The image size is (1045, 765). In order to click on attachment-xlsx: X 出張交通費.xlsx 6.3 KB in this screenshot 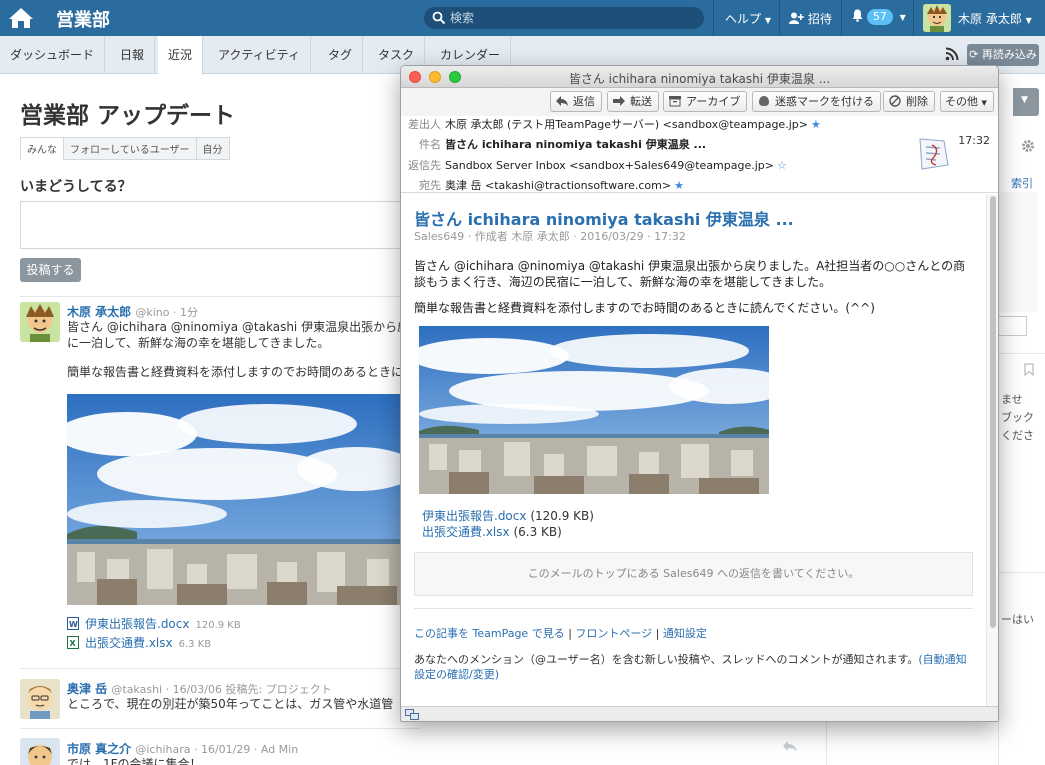, I will do `click(139, 642)`.